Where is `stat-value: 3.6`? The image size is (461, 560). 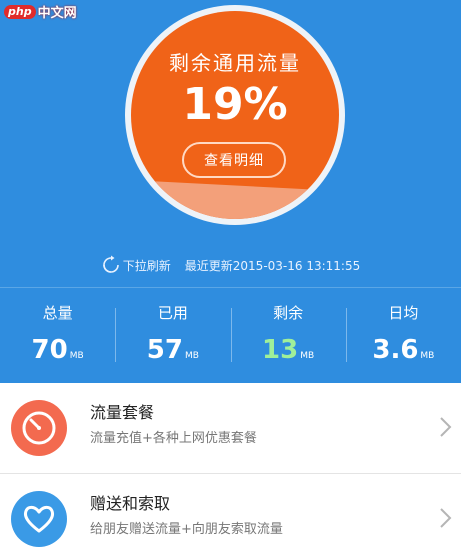 stat-value: 3.6 is located at coordinates (395, 350).